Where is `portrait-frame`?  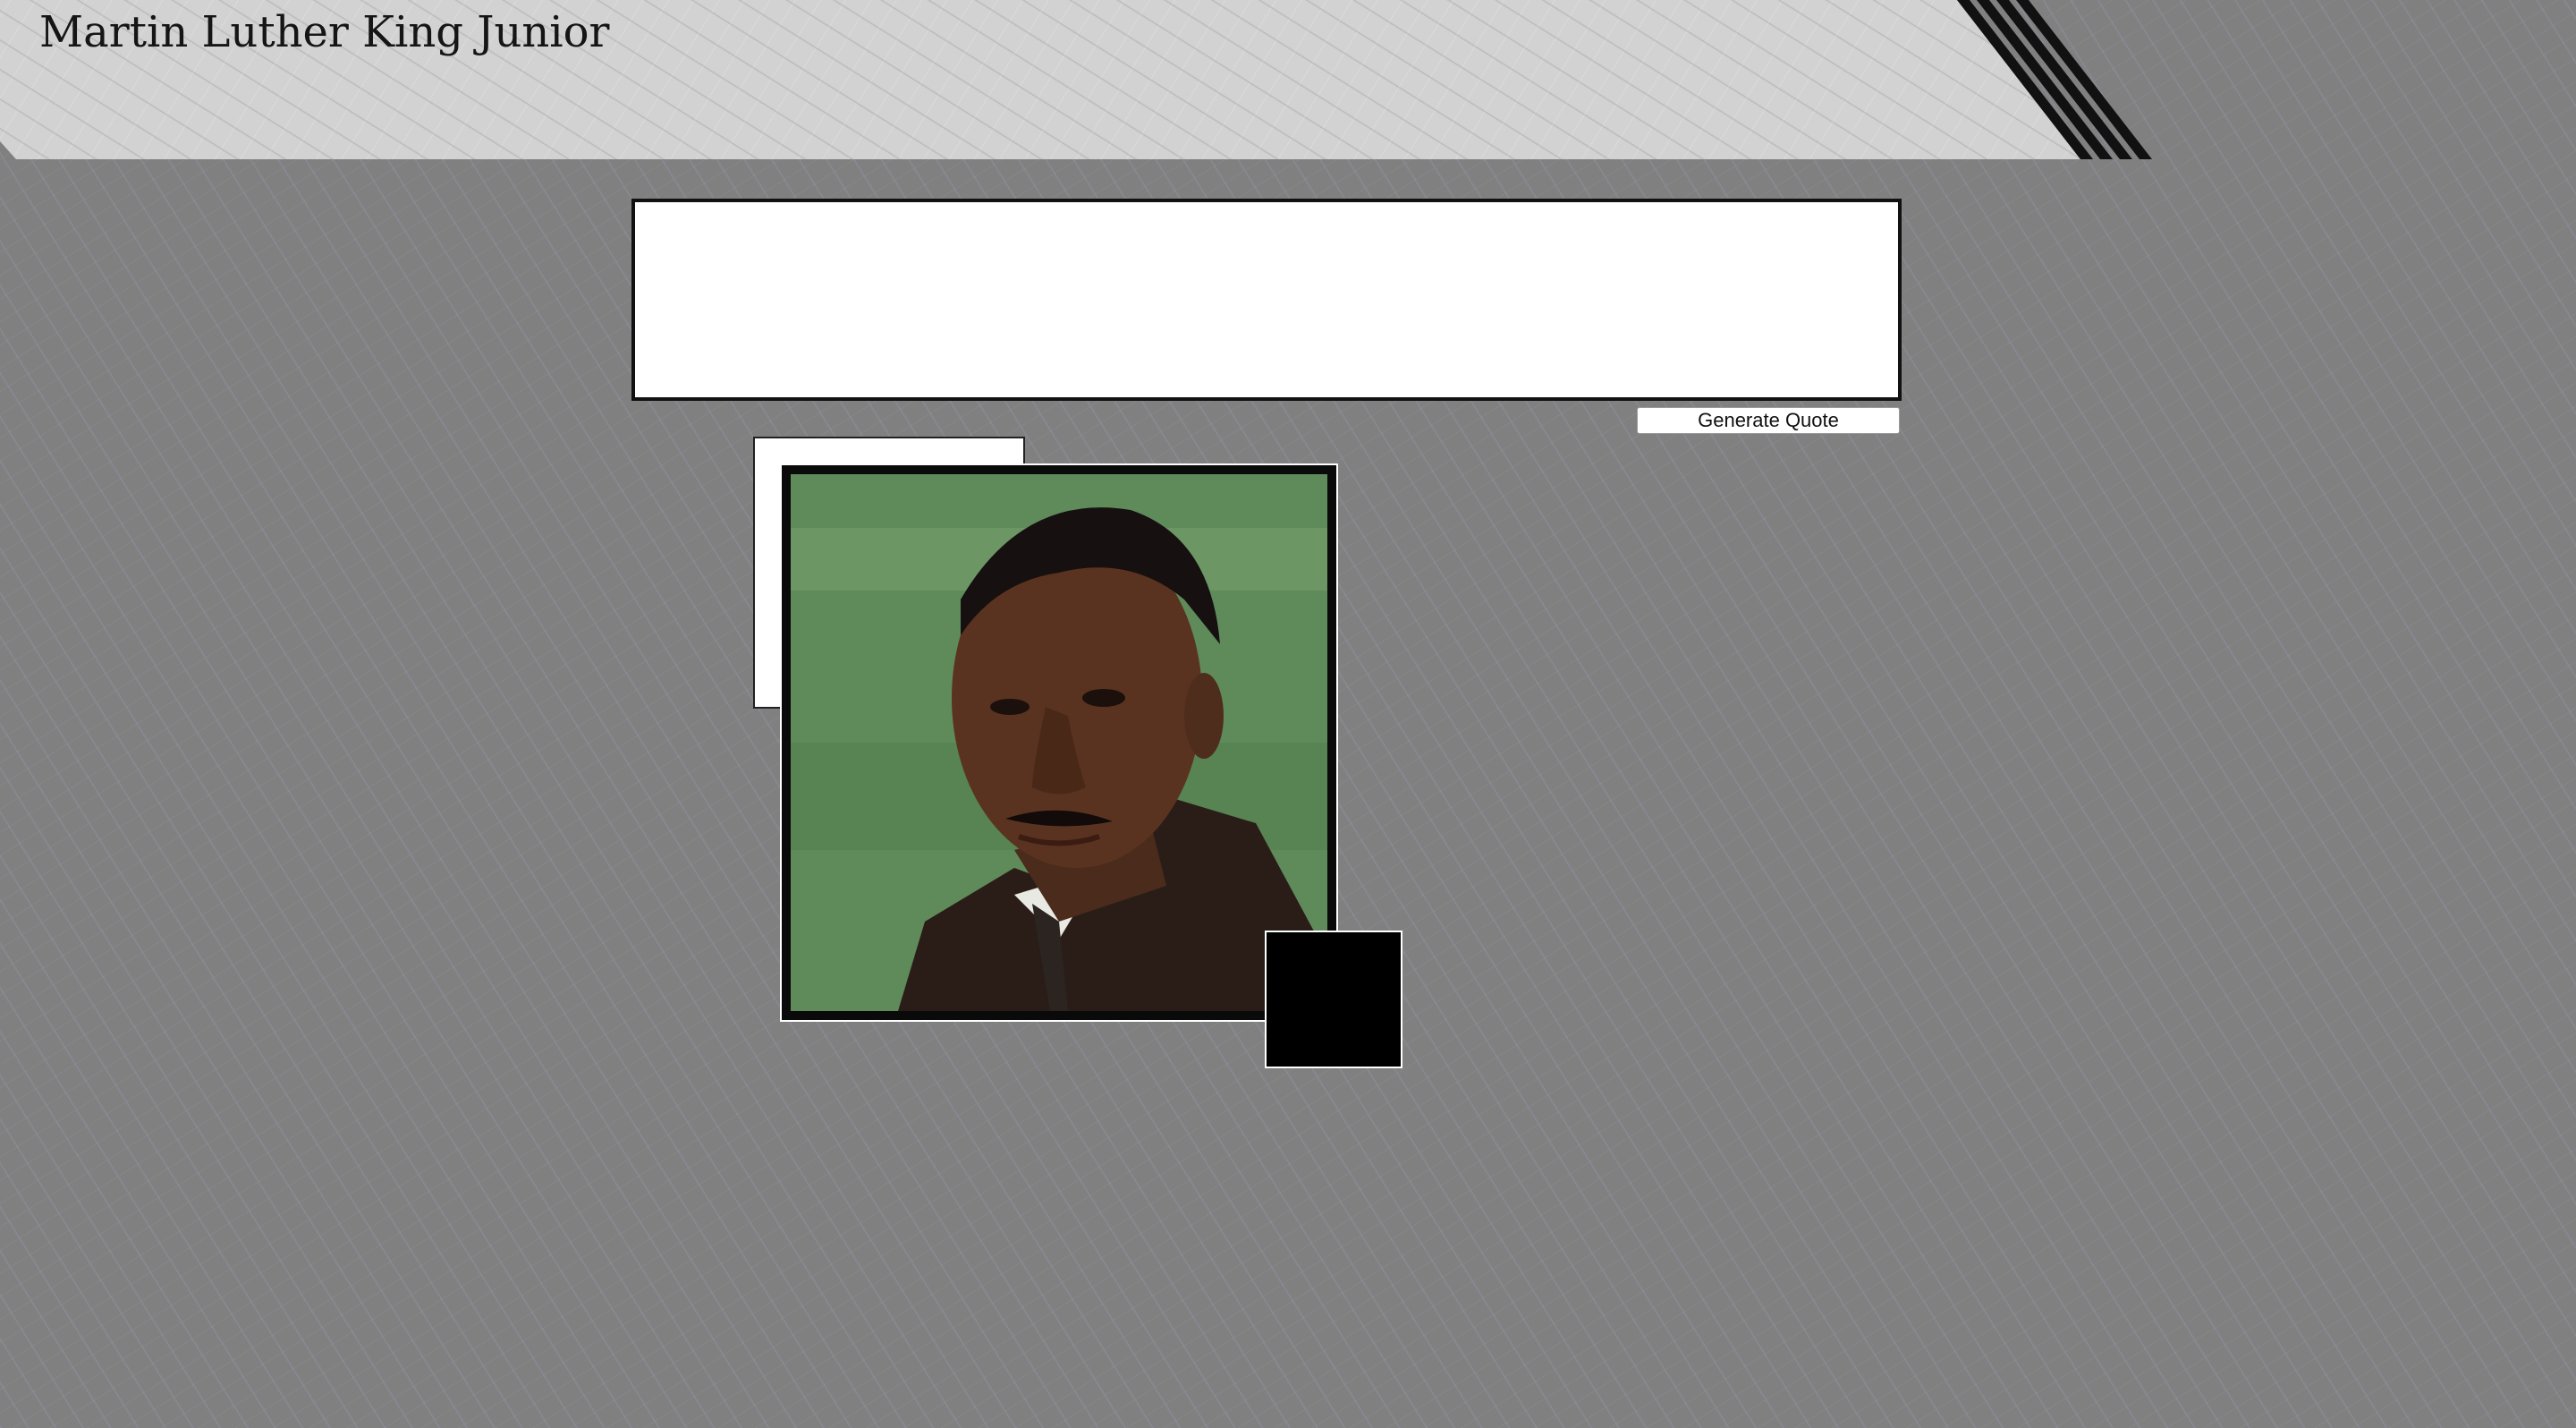 portrait-frame is located at coordinates (1059, 742).